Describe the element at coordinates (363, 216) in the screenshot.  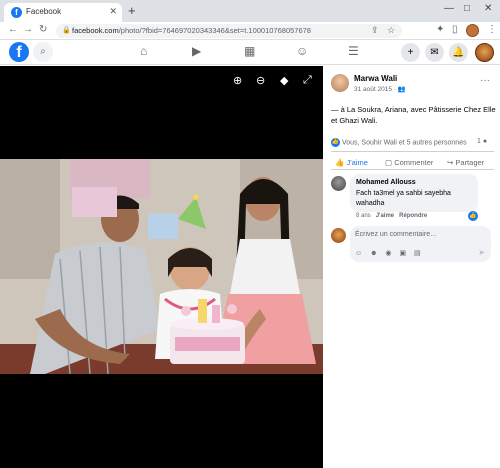
I see `comment-age: 8 ans` at that location.